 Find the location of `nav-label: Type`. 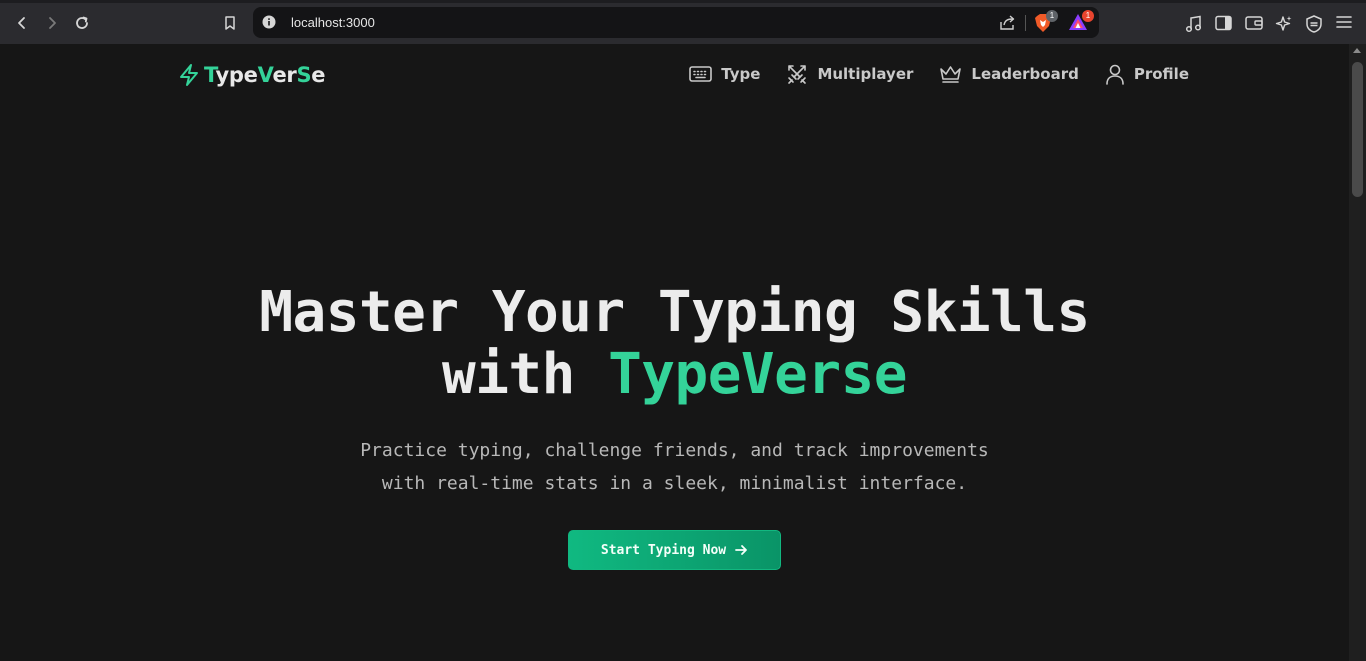

nav-label: Type is located at coordinates (741, 74).